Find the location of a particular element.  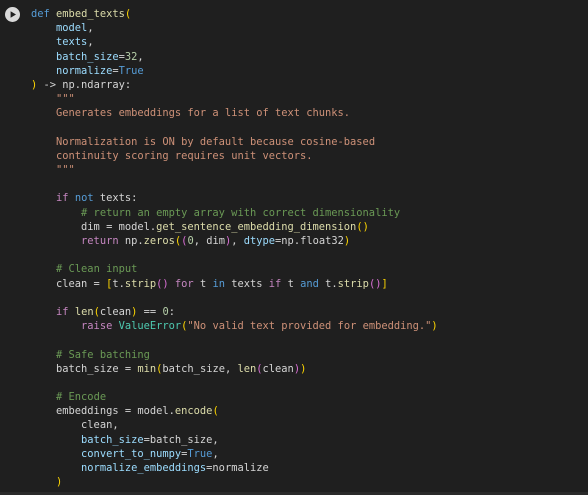

code-token: ValueError is located at coordinates (150, 326).